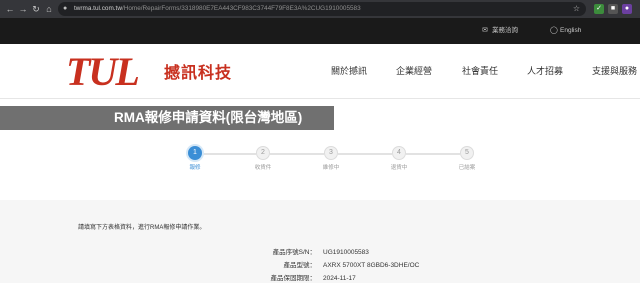 This screenshot has height=284, width=640. Describe the element at coordinates (467, 168) in the screenshot. I see `step-5-label: 已結案` at that location.